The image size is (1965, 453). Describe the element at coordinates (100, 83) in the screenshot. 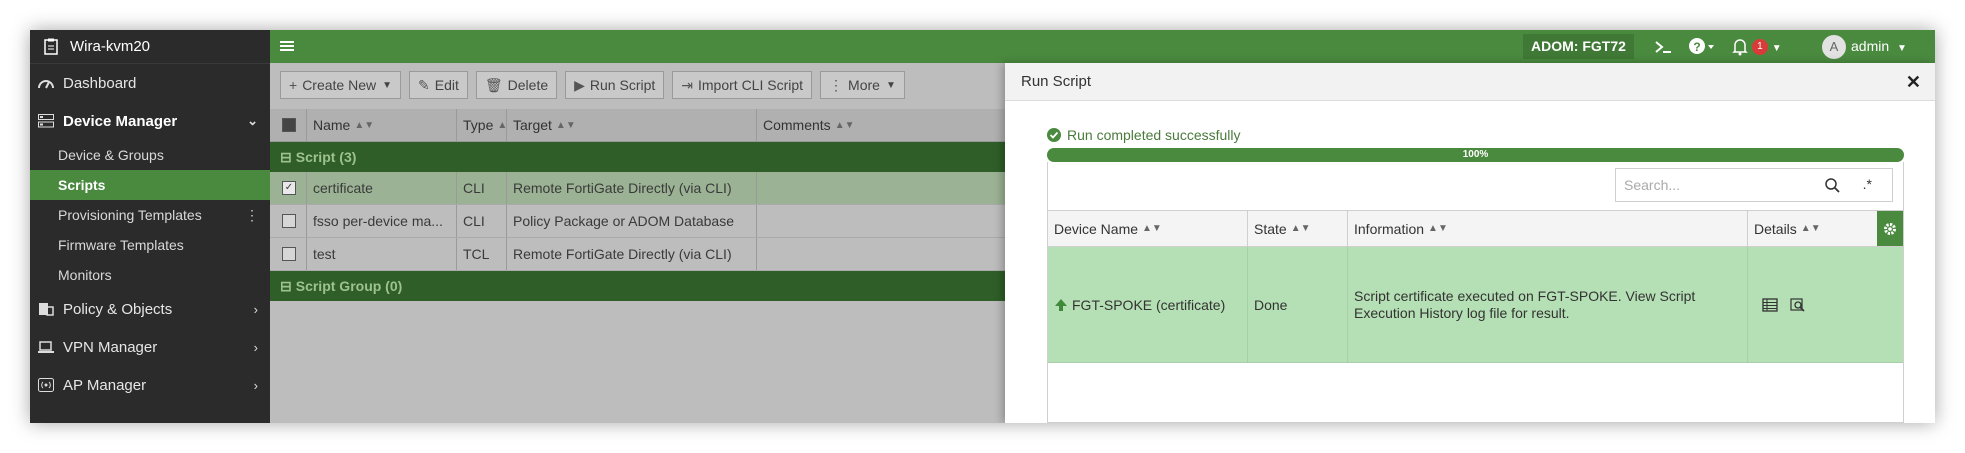

I see `sidebar-item-label: Dashboard` at that location.